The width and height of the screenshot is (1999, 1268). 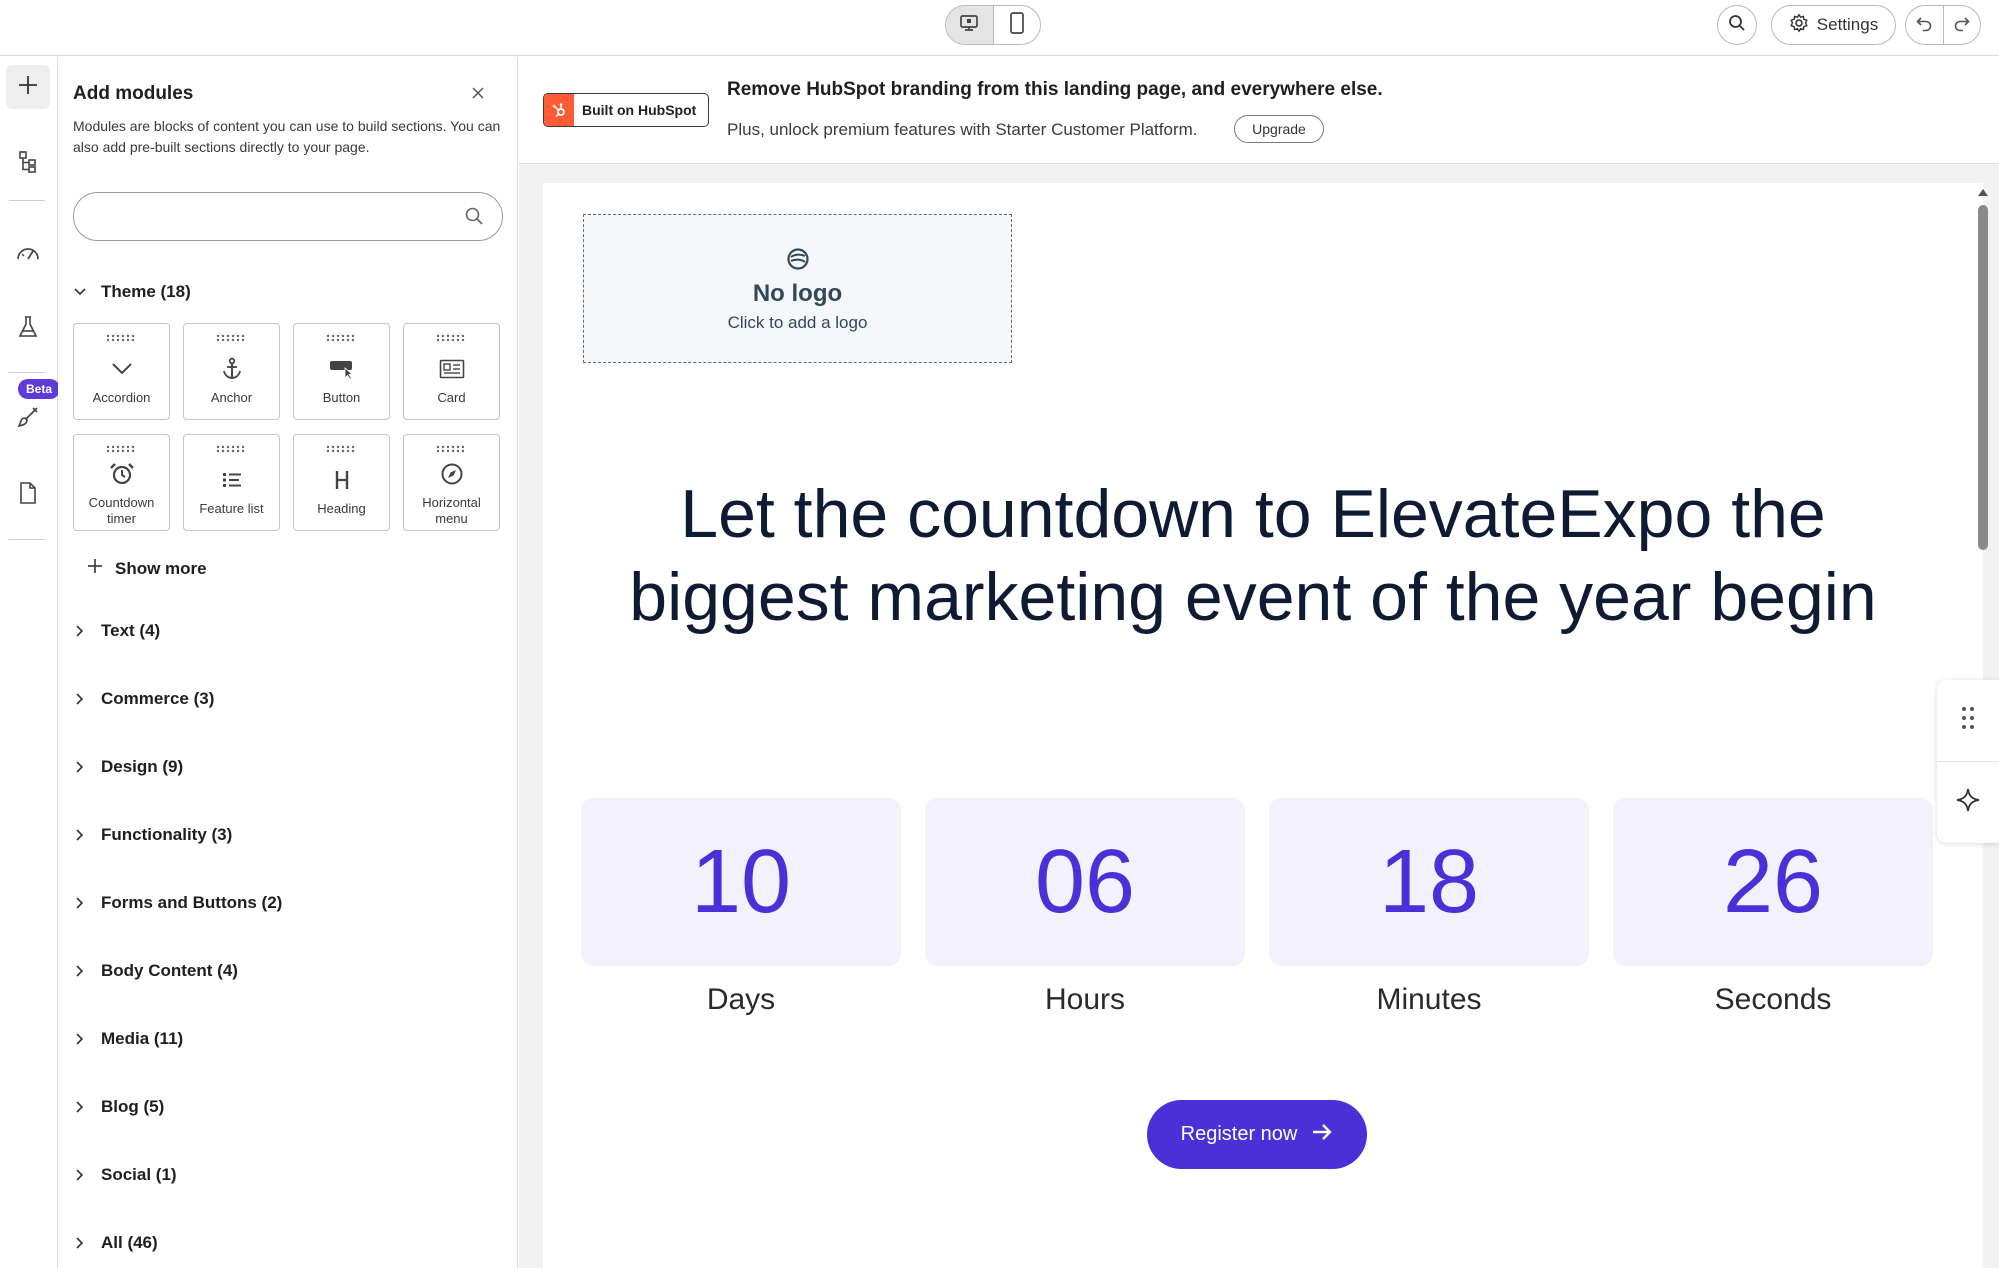 I want to click on show-more-button: Show more, so click(x=147, y=568).